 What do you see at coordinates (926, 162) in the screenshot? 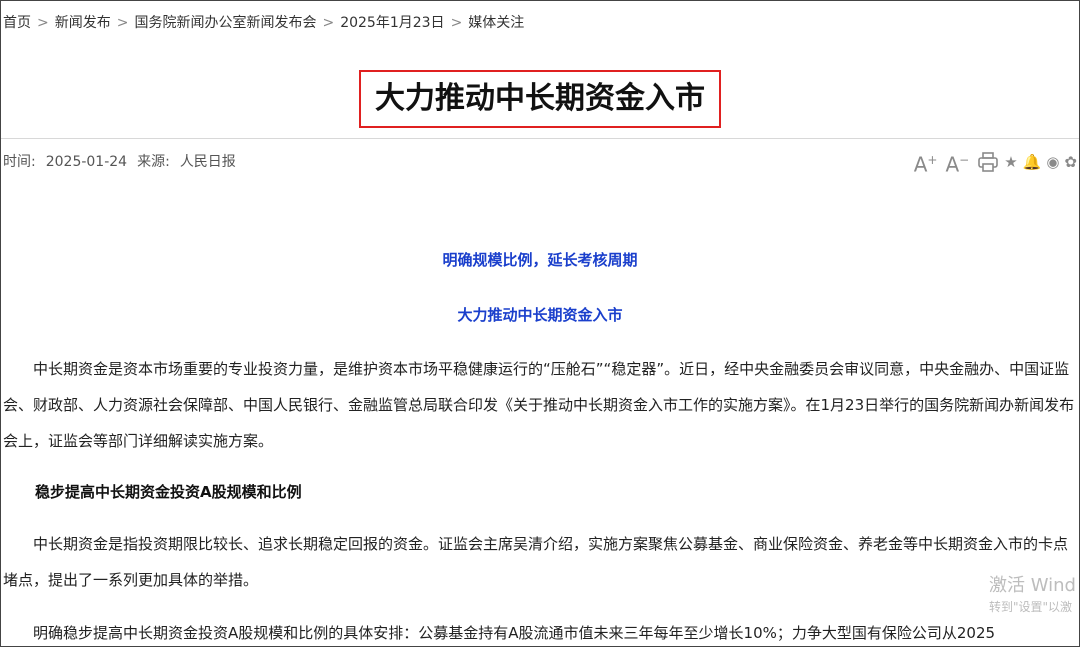
I see `font-increase-icon: A+` at bounding box center [926, 162].